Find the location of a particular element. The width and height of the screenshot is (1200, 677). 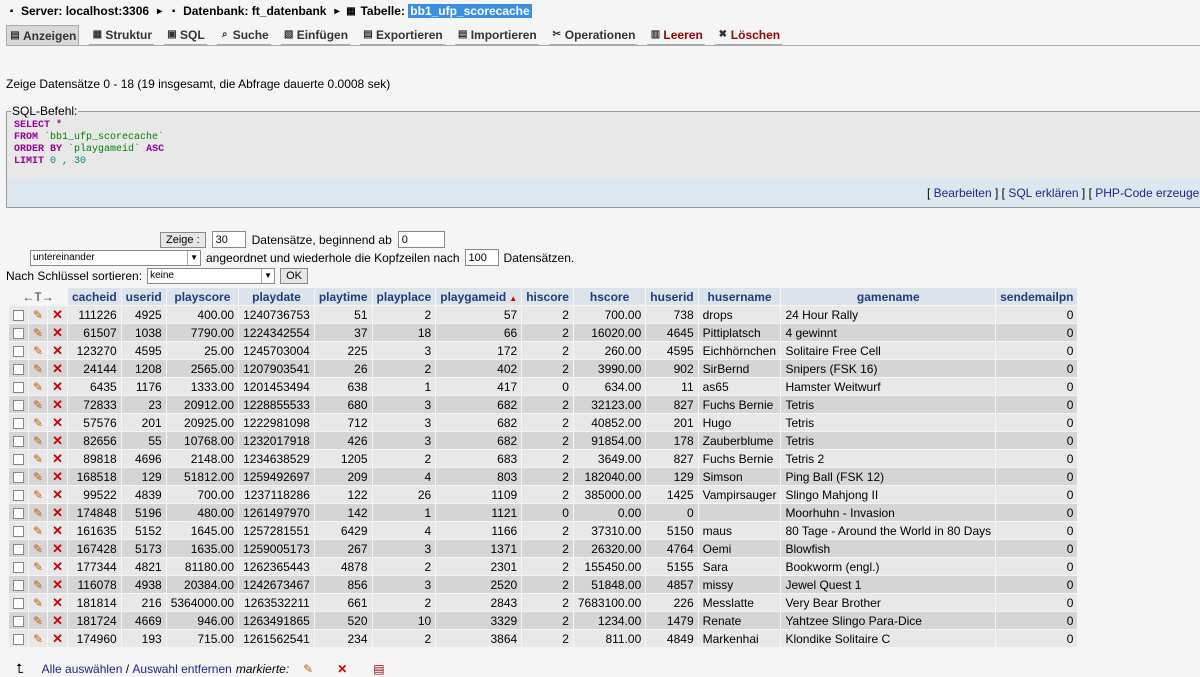

display-mode-select: untereinander ▼ is located at coordinates (115, 257).